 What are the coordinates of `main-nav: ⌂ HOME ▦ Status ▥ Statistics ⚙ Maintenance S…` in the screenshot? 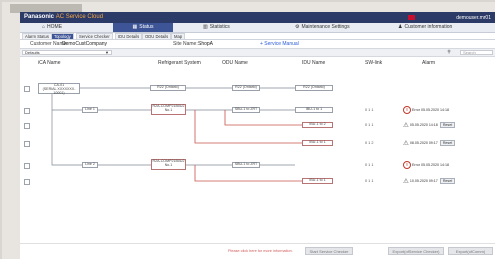 It's located at (257, 28).